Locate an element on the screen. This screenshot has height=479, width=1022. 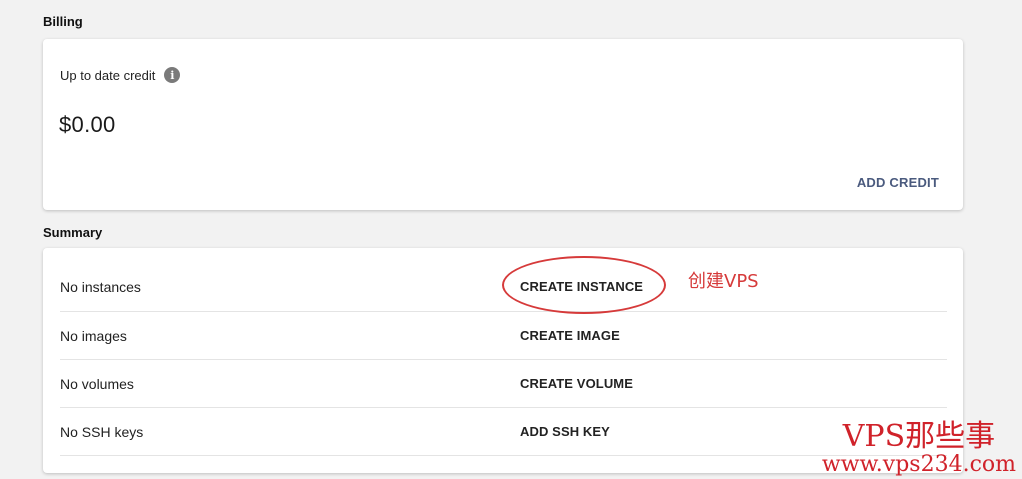
create-instance-button: CREATE INSTANCE is located at coordinates (581, 286).